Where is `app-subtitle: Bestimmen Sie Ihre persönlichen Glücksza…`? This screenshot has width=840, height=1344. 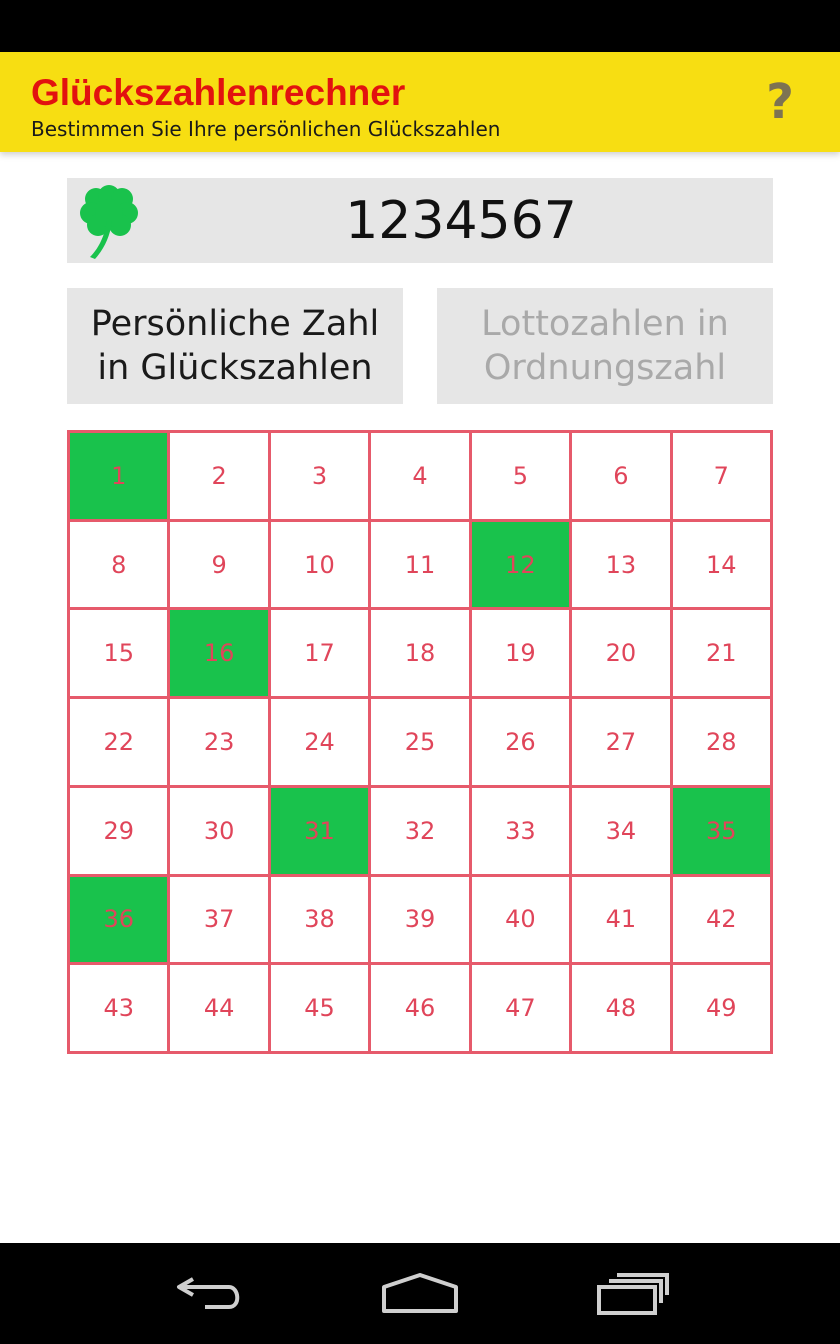 app-subtitle: Bestimmen Sie Ihre persönlichen Glücksza… is located at coordinates (266, 129).